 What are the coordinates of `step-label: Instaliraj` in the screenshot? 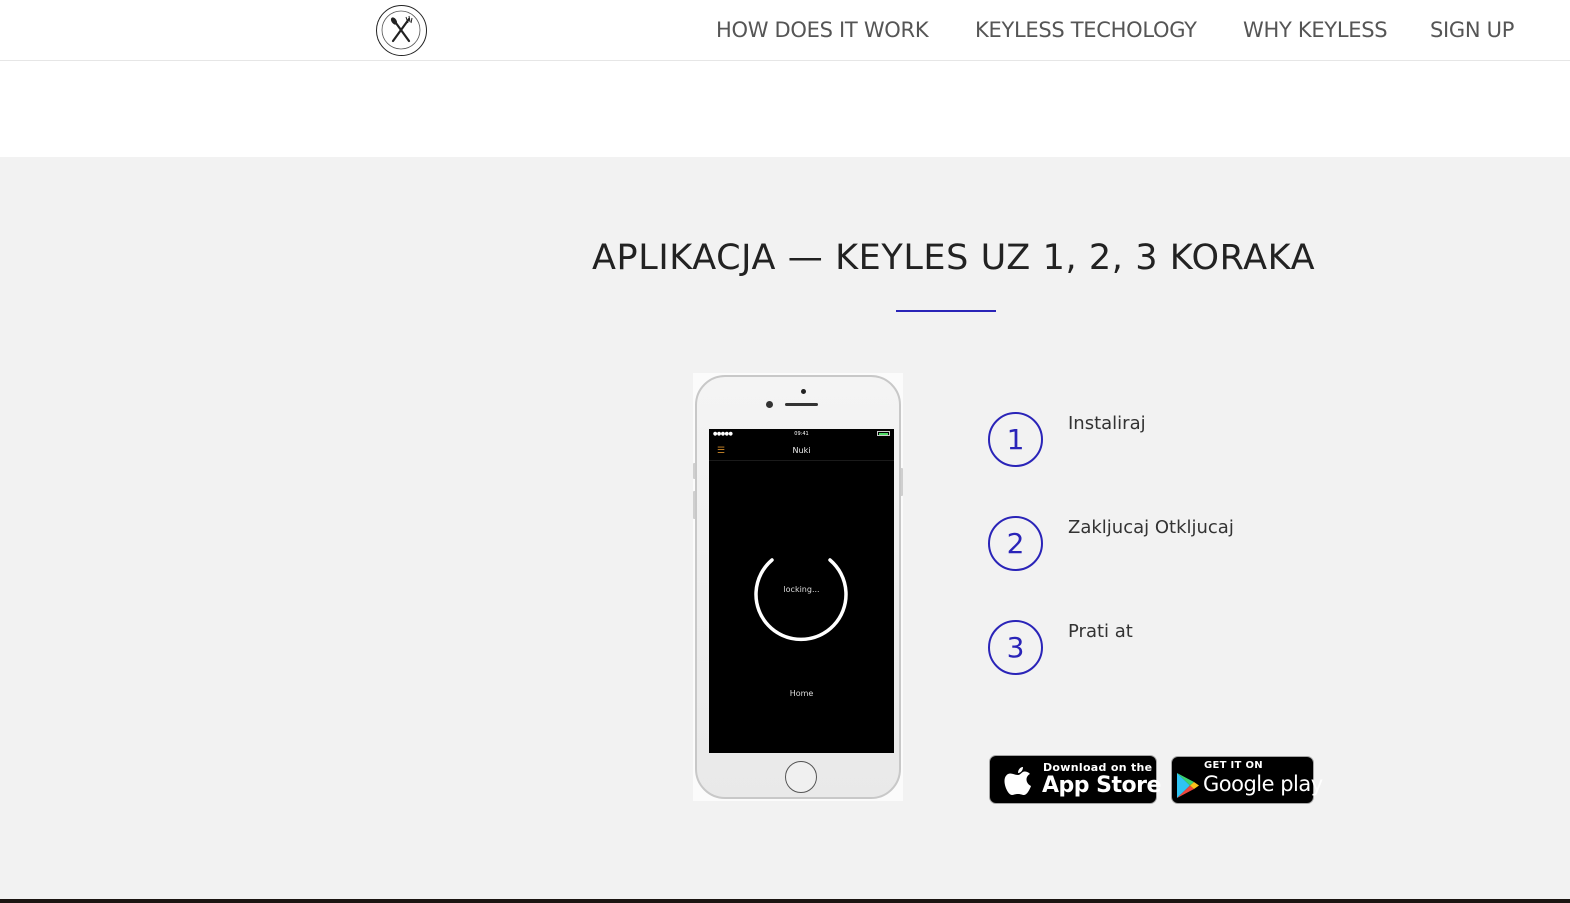 It's located at (1107, 423).